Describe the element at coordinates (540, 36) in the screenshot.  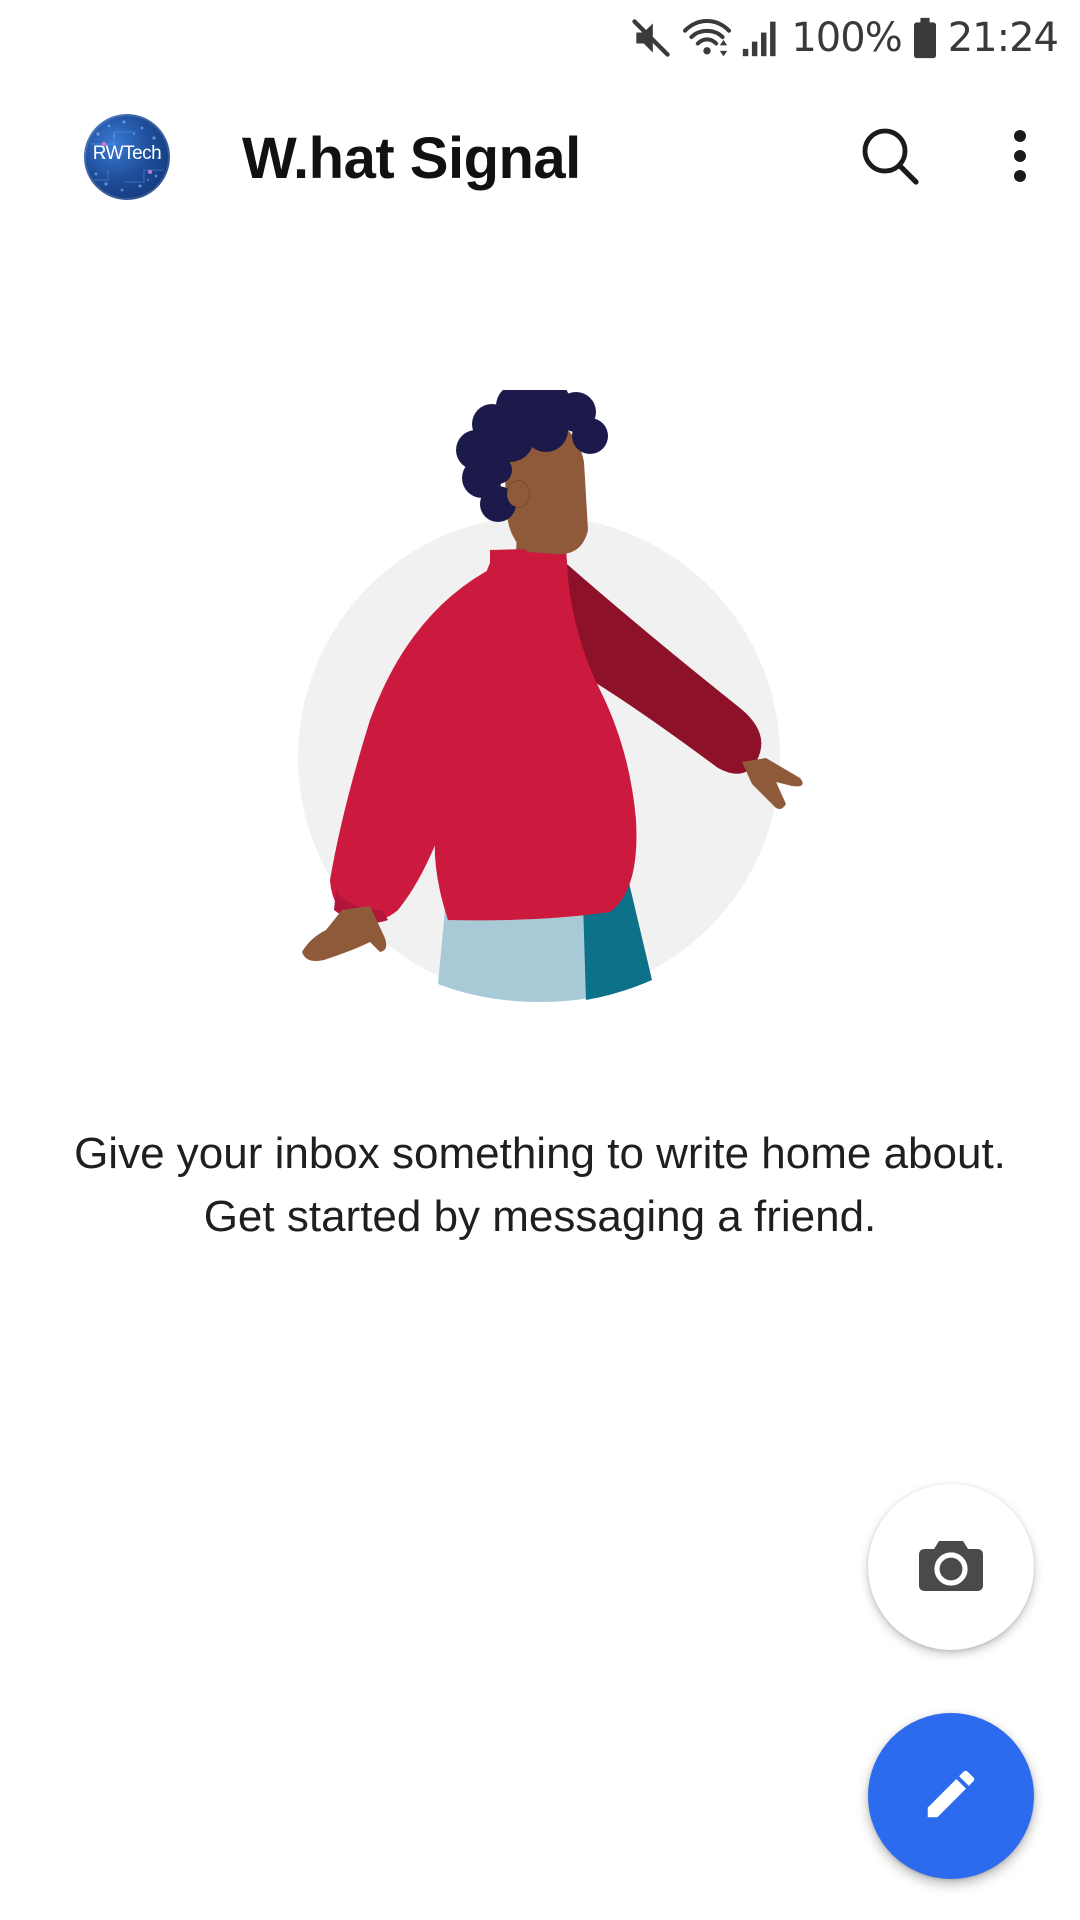
I see `status-bar: 100% 21:24` at that location.